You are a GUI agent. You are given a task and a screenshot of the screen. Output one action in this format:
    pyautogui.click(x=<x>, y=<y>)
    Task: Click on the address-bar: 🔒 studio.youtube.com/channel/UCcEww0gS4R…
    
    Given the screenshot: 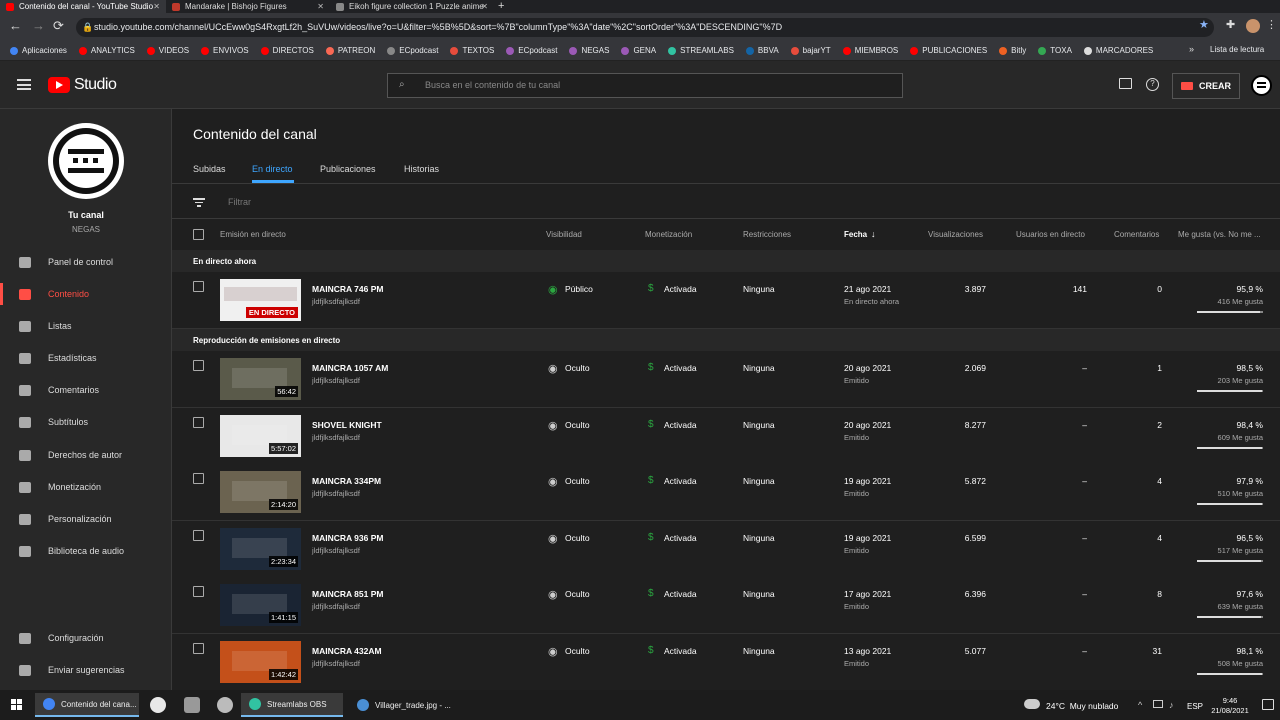 What is the action you would take?
    pyautogui.click(x=645, y=27)
    